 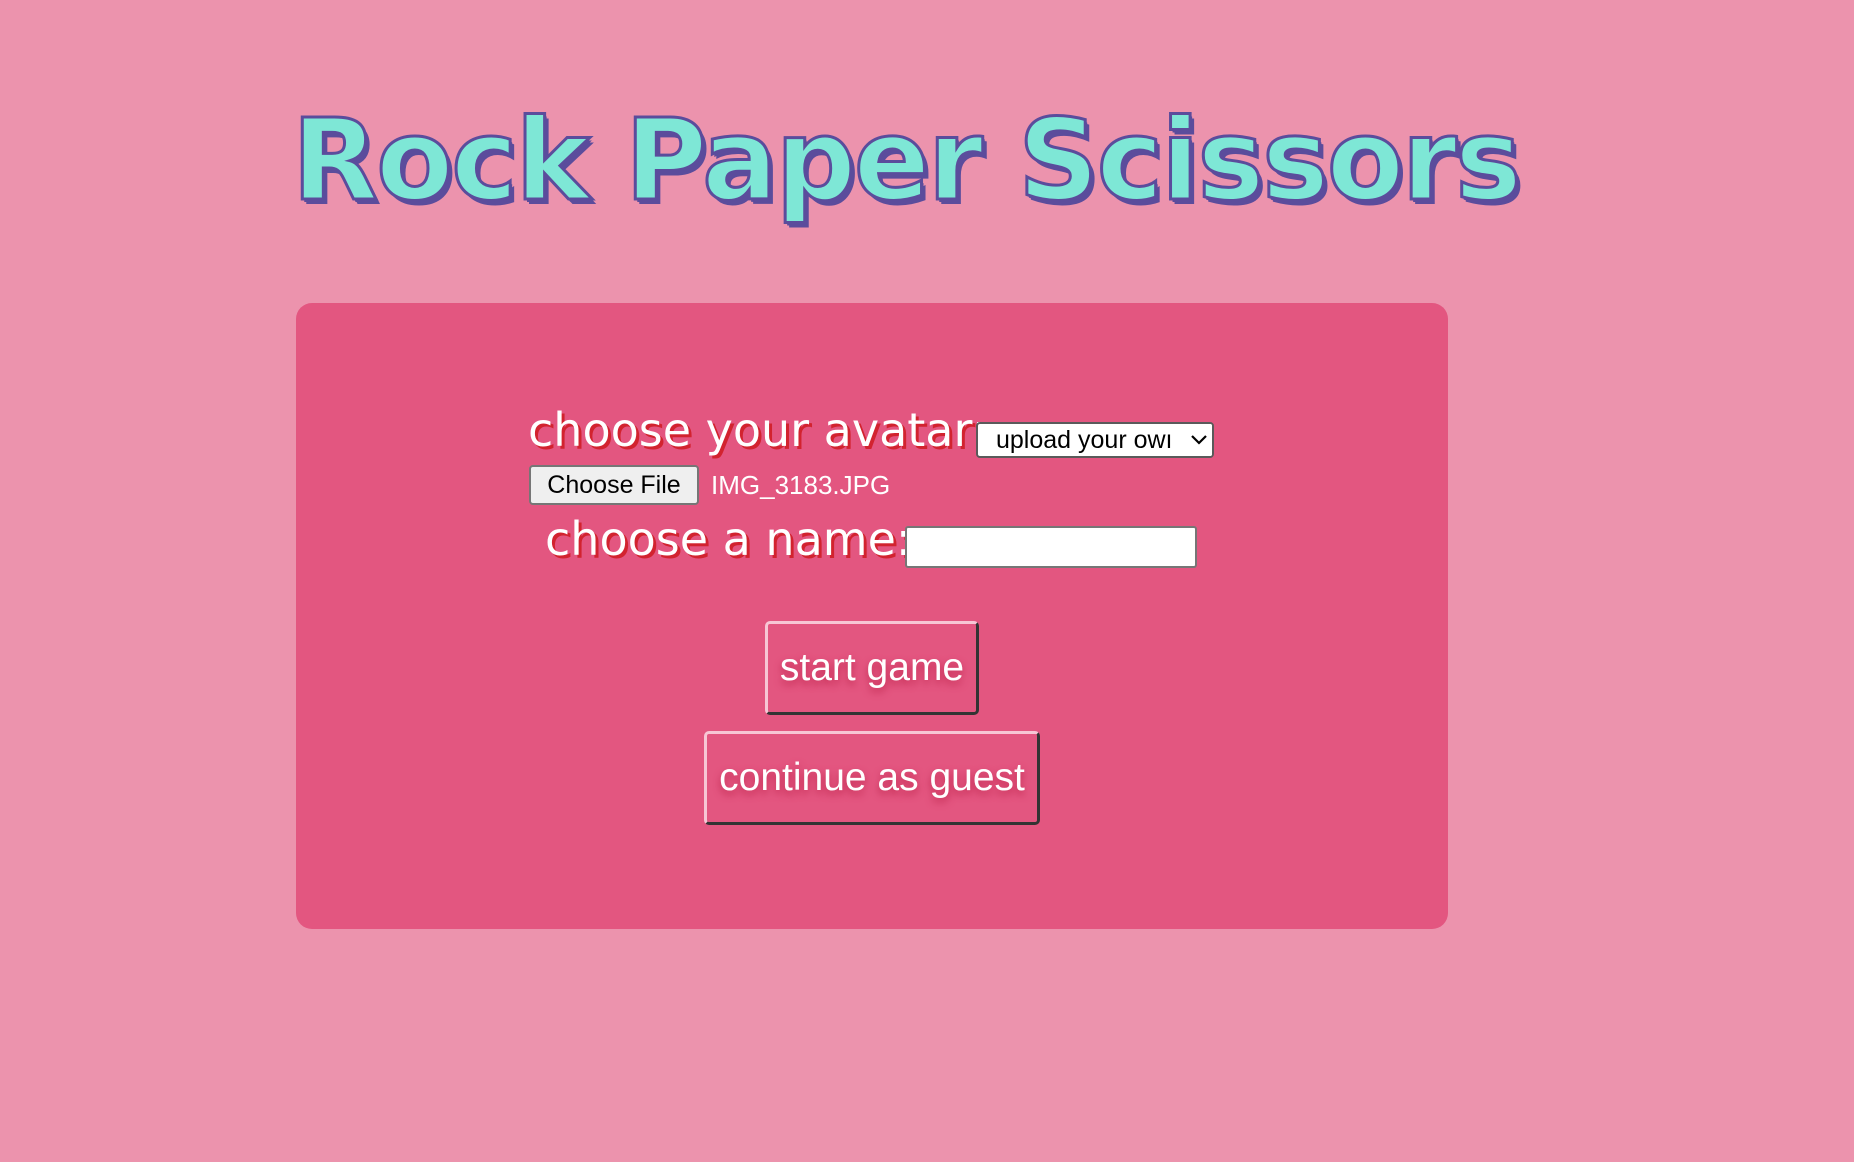 I want to click on choose-file-button: Choose File, so click(x=614, y=485).